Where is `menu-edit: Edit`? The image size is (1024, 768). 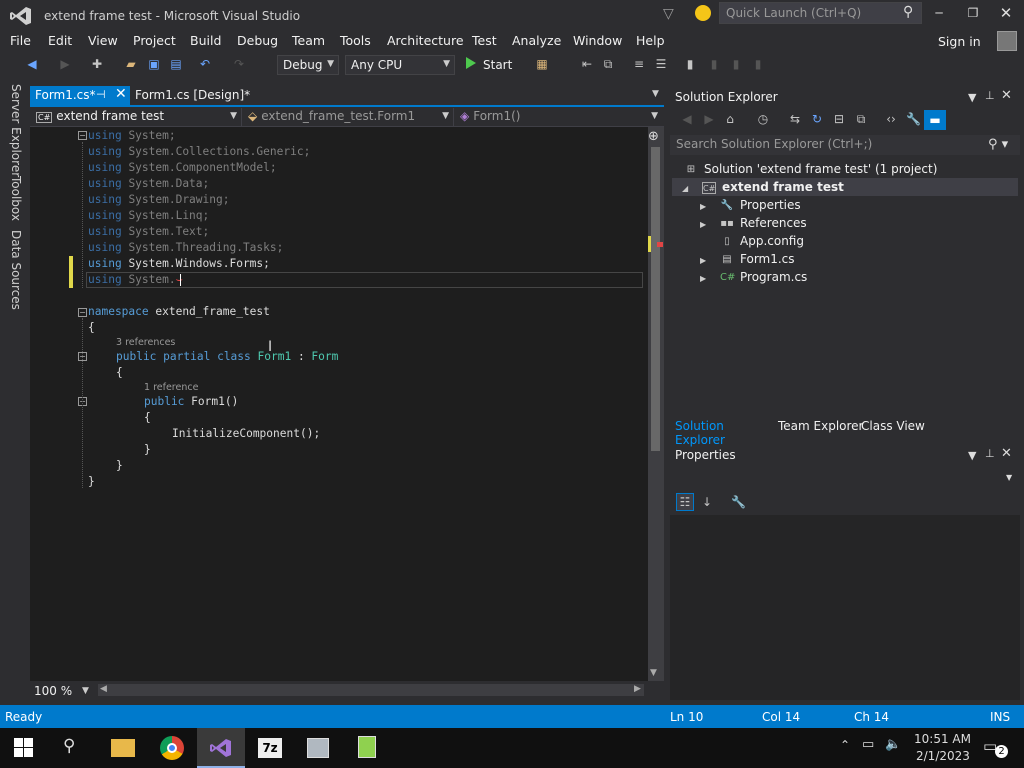
menu-edit: Edit is located at coordinates (60, 40).